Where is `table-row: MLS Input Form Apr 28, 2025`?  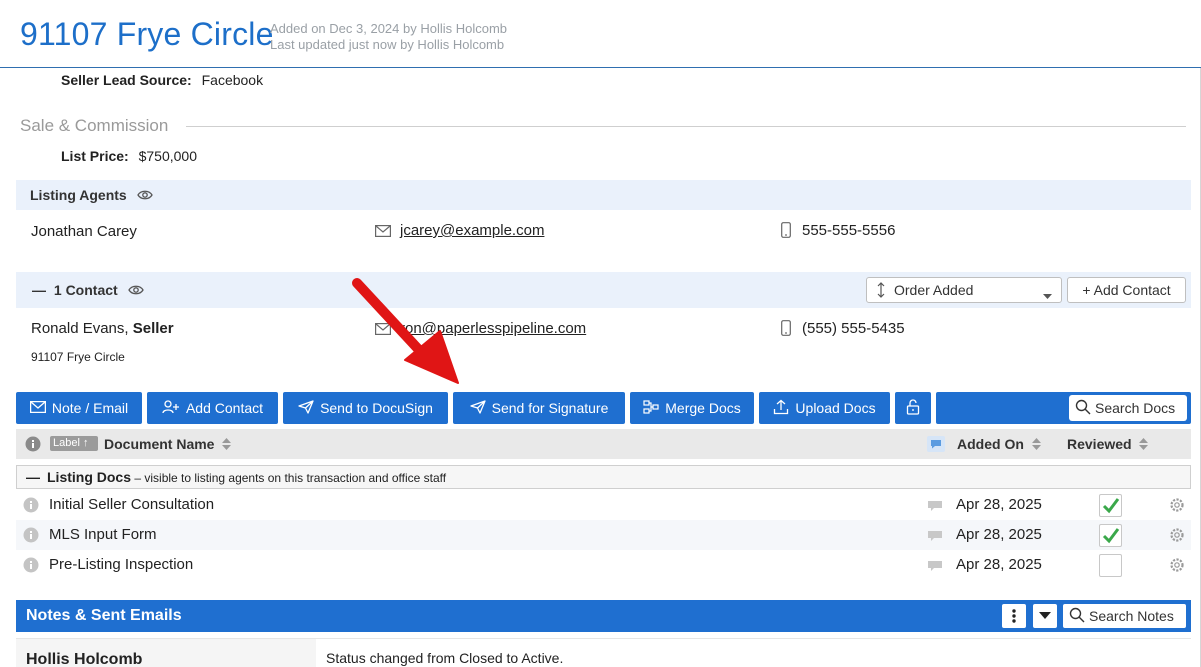 table-row: MLS Input Form Apr 28, 2025 is located at coordinates (603, 535).